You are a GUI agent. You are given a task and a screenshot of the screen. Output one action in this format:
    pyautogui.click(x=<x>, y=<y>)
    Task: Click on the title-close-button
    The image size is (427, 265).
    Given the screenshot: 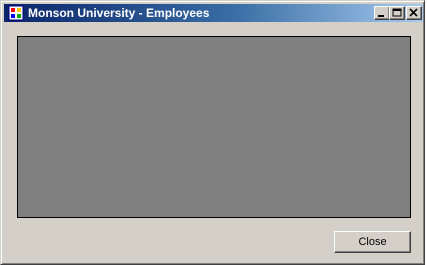 What is the action you would take?
    pyautogui.click(x=414, y=13)
    